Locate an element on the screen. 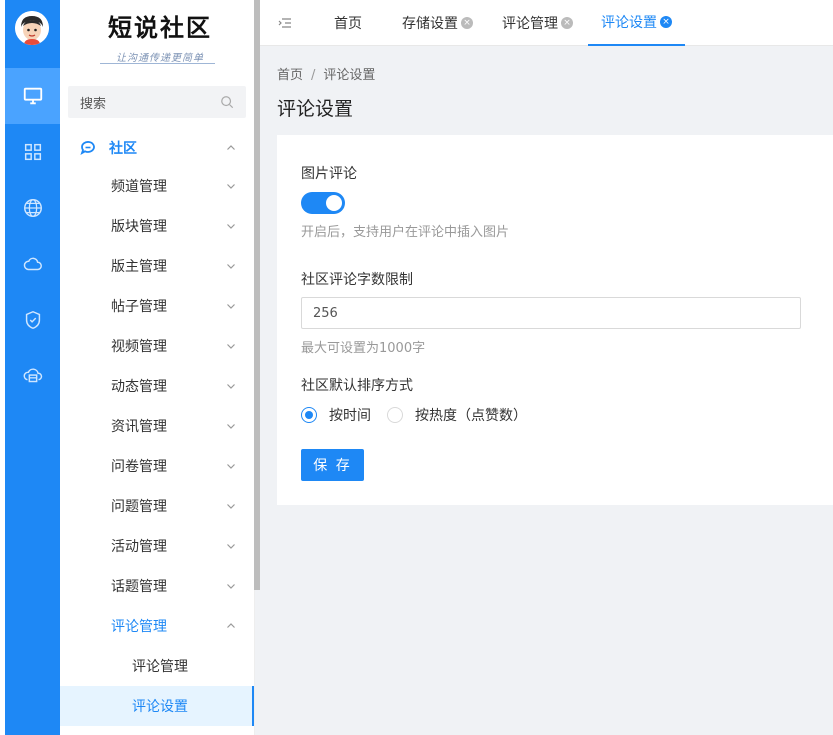  menu-item-news: 资讯管理 is located at coordinates (157, 426).